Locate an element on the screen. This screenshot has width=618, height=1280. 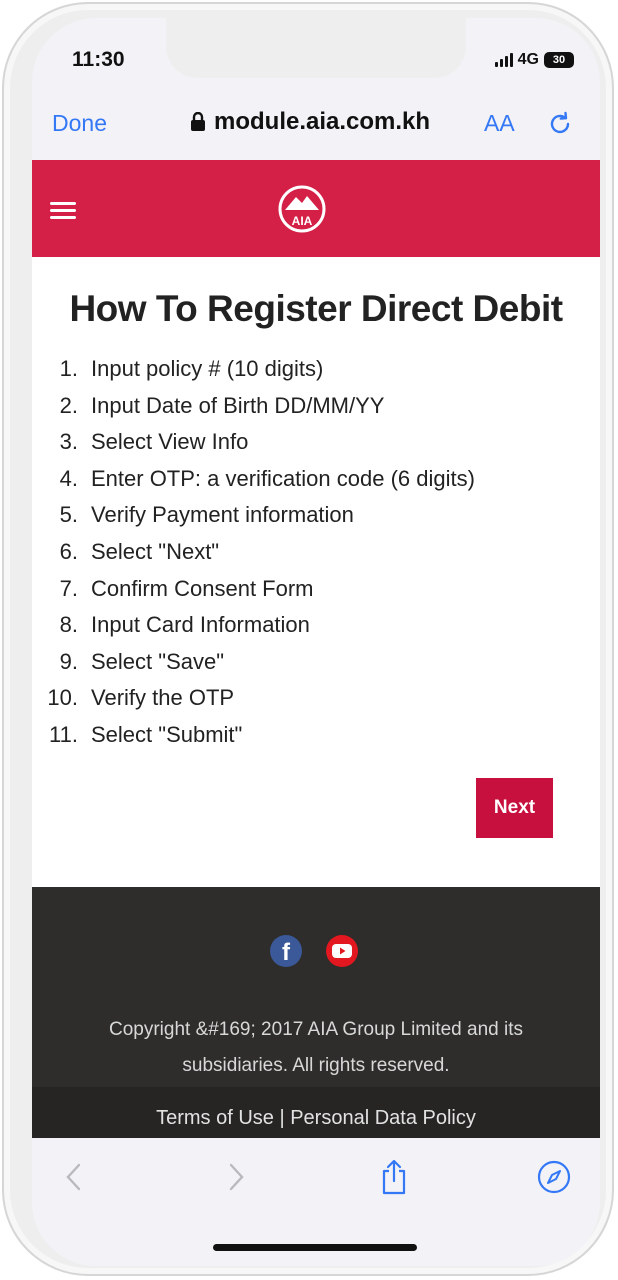
step-item: 10. Verify the OTP is located at coordinates (316, 702).